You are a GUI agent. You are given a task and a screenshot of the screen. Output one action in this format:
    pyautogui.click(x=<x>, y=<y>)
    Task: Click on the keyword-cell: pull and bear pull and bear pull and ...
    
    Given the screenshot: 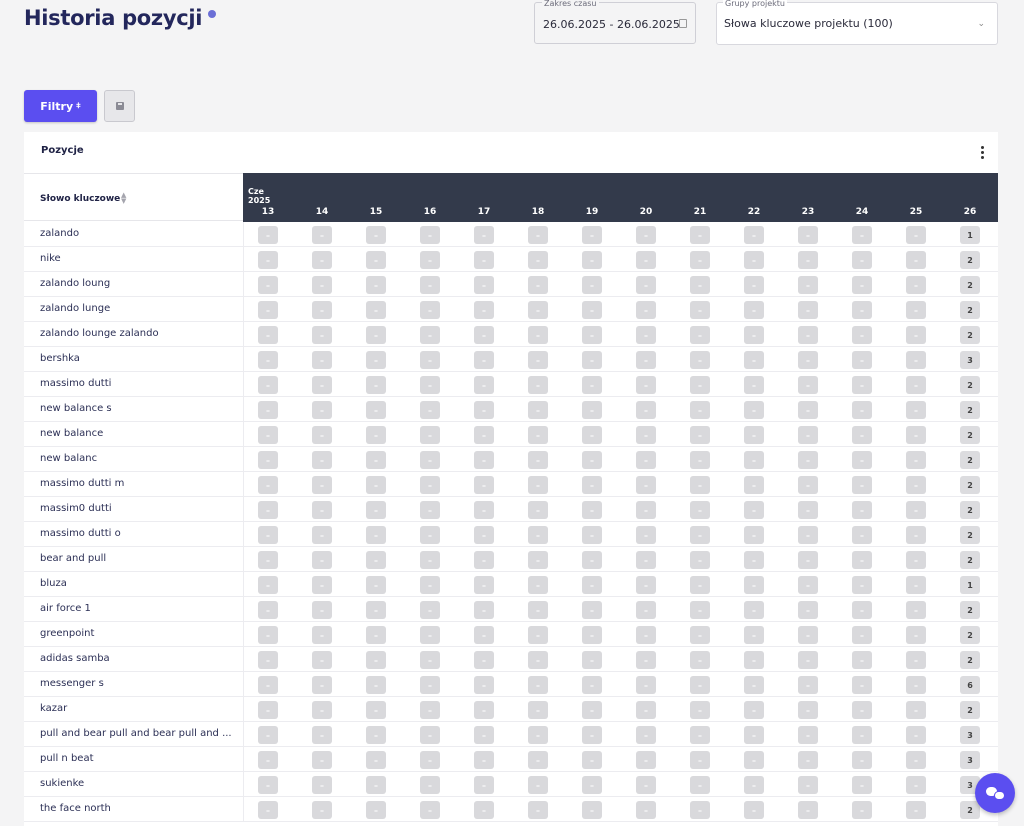 What is the action you would take?
    pyautogui.click(x=140, y=733)
    